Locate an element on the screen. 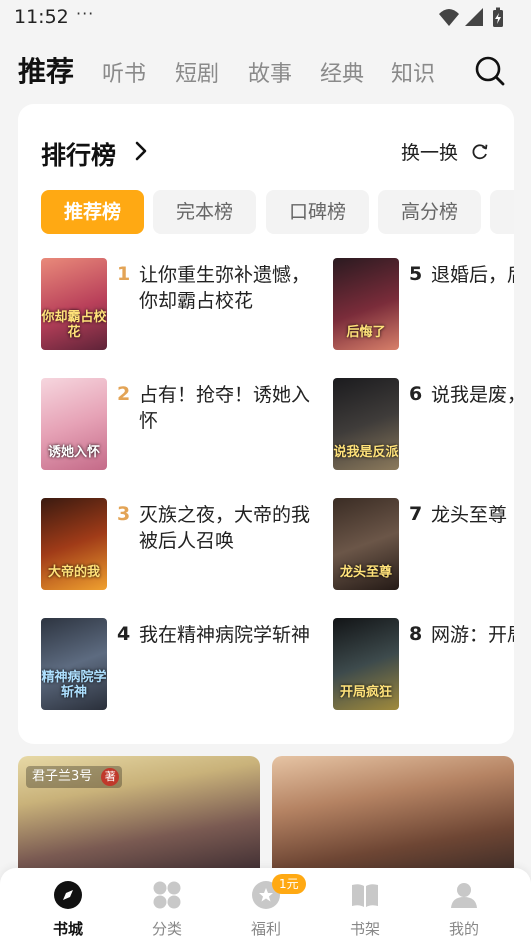  book-title: 网游：开局疯狂 is located at coordinates (472, 635).